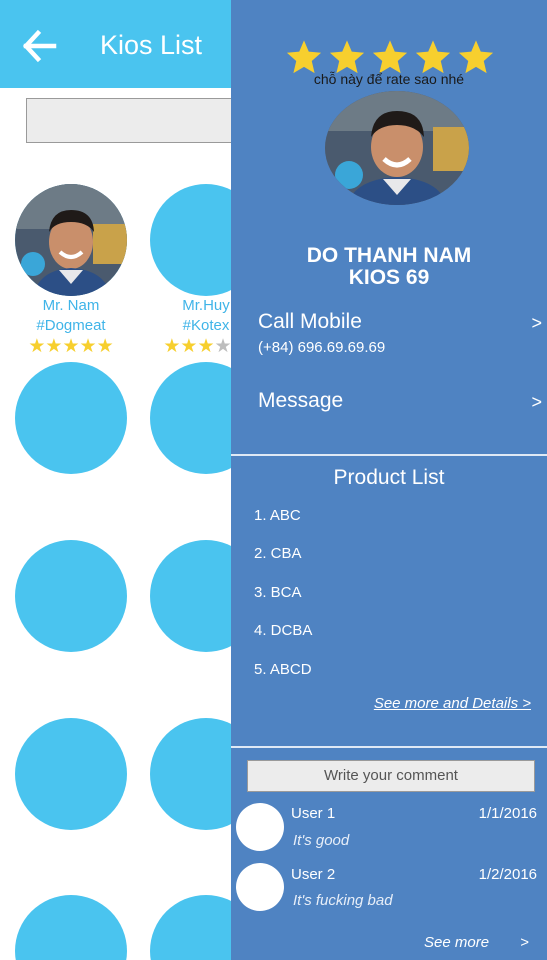  Describe the element at coordinates (507, 874) in the screenshot. I see `comment-date: 1/2/2016` at that location.